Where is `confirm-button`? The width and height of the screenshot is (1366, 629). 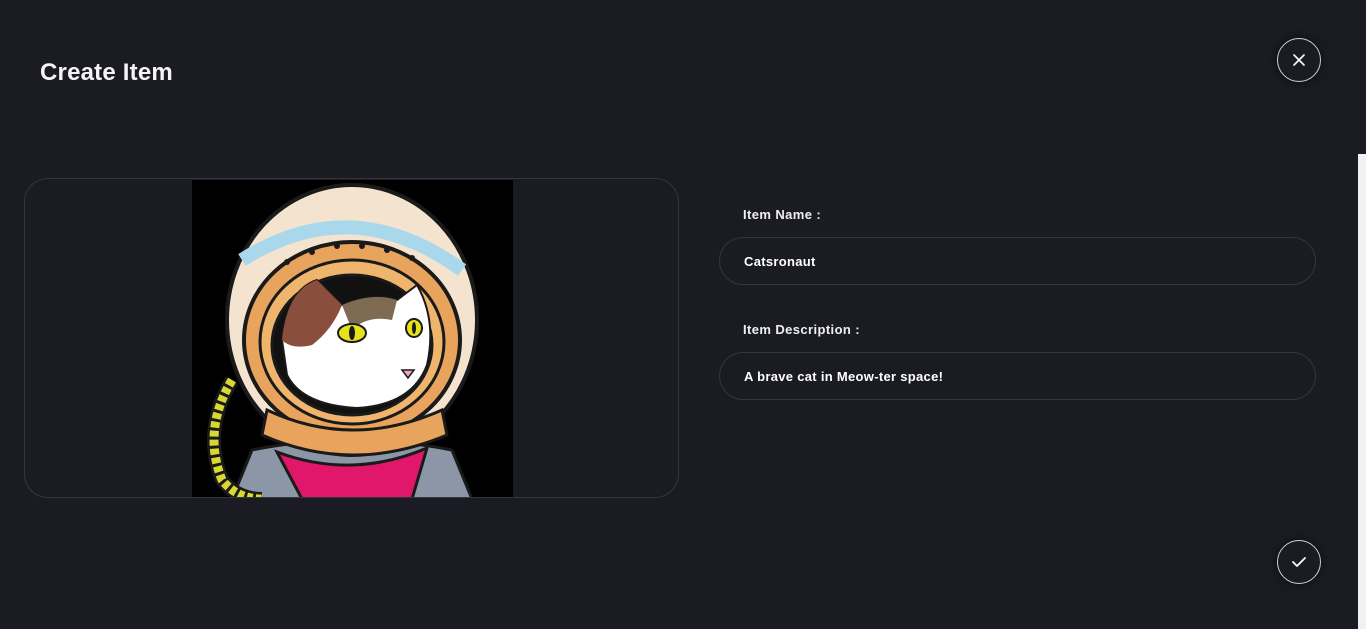 confirm-button is located at coordinates (1299, 562).